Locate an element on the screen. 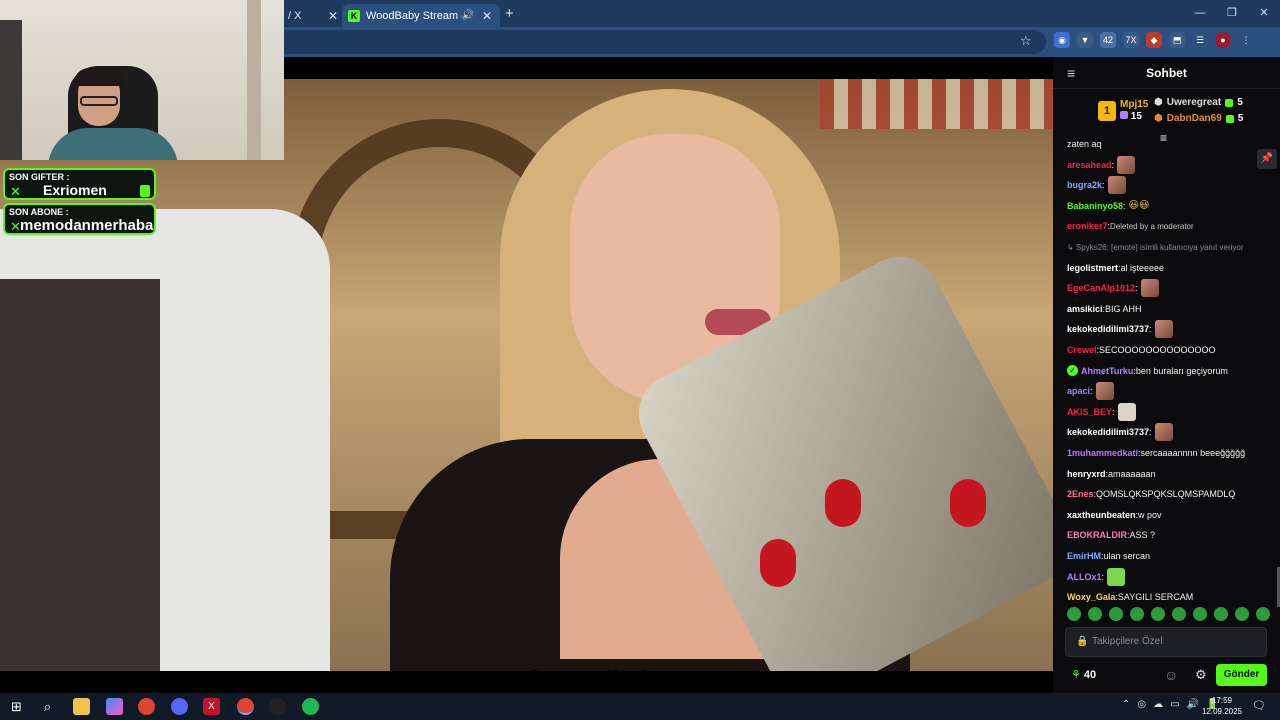 The width and height of the screenshot is (1280, 720). chat-username: Woxy_Gala is located at coordinates (1091, 597).